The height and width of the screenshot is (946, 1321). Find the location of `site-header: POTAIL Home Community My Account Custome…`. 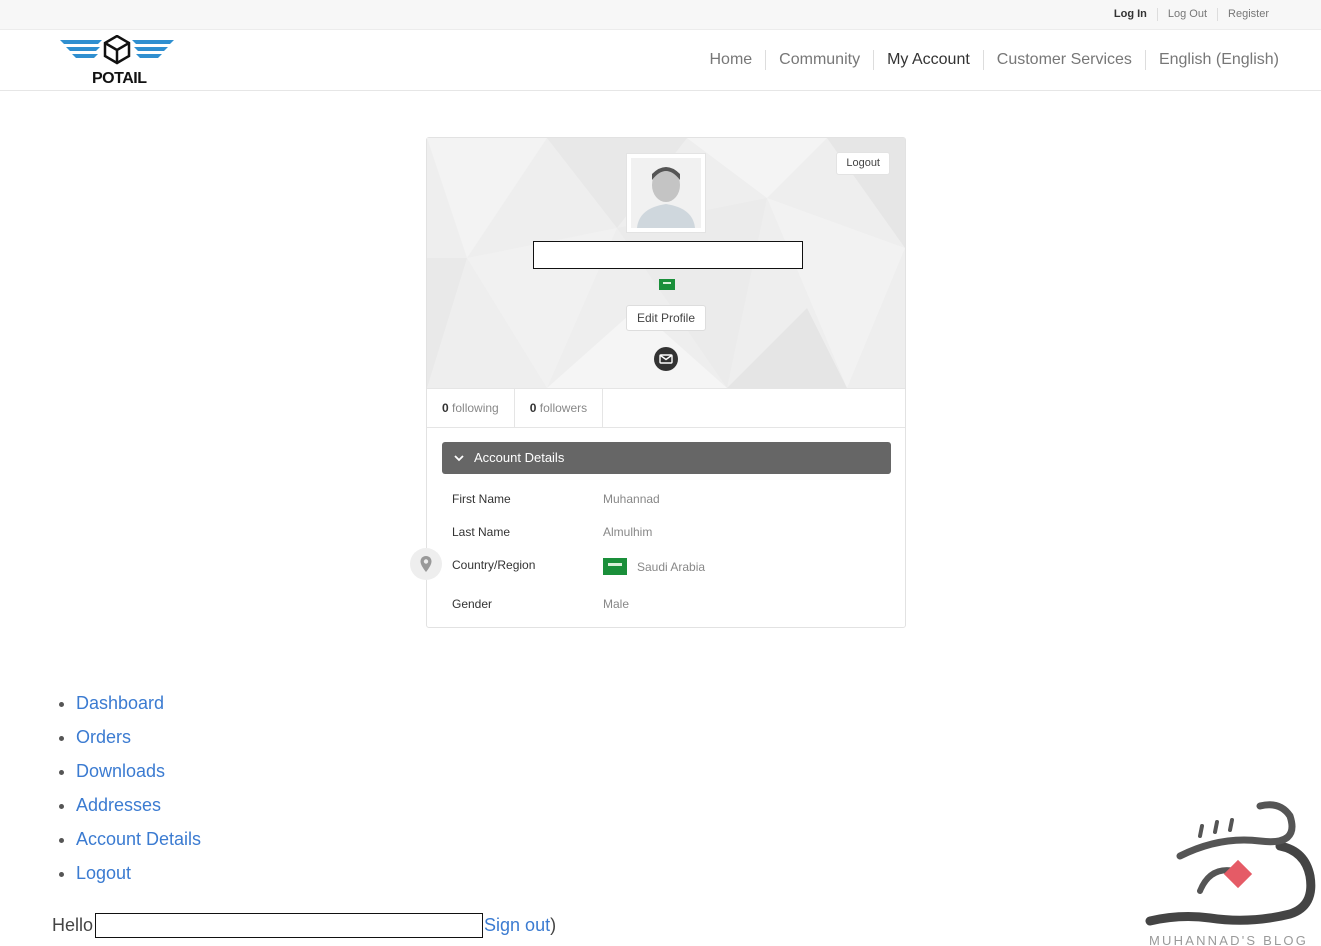

site-header: POTAIL Home Community My Account Custome… is located at coordinates (660, 60).